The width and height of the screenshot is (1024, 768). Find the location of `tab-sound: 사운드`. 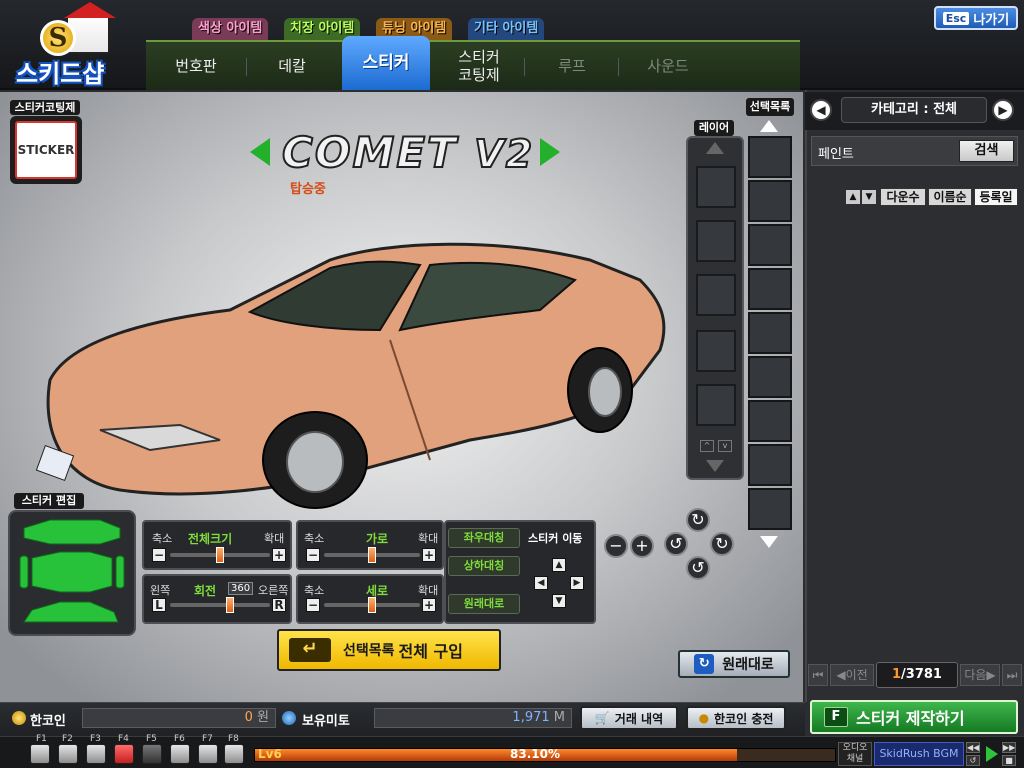

tab-sound: 사운드 is located at coordinates (668, 66).